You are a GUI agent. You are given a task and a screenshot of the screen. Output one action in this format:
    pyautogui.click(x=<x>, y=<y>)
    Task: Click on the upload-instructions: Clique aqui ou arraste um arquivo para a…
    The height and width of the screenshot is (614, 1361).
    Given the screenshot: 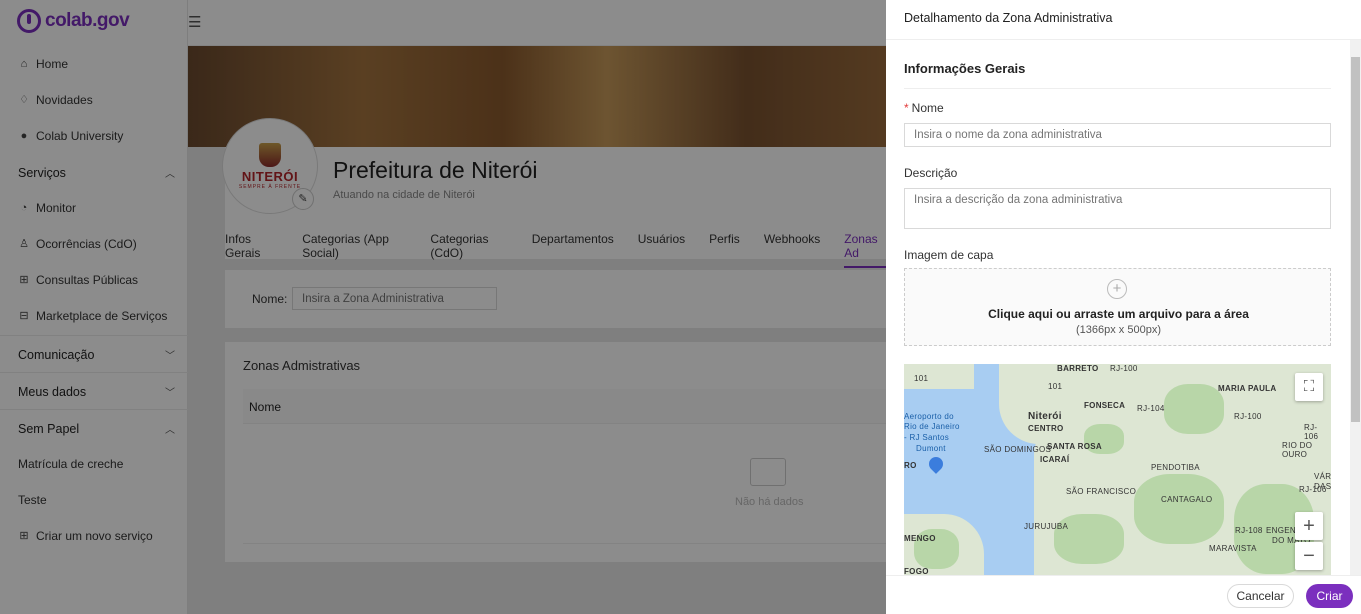 What is the action you would take?
    pyautogui.click(x=1118, y=314)
    